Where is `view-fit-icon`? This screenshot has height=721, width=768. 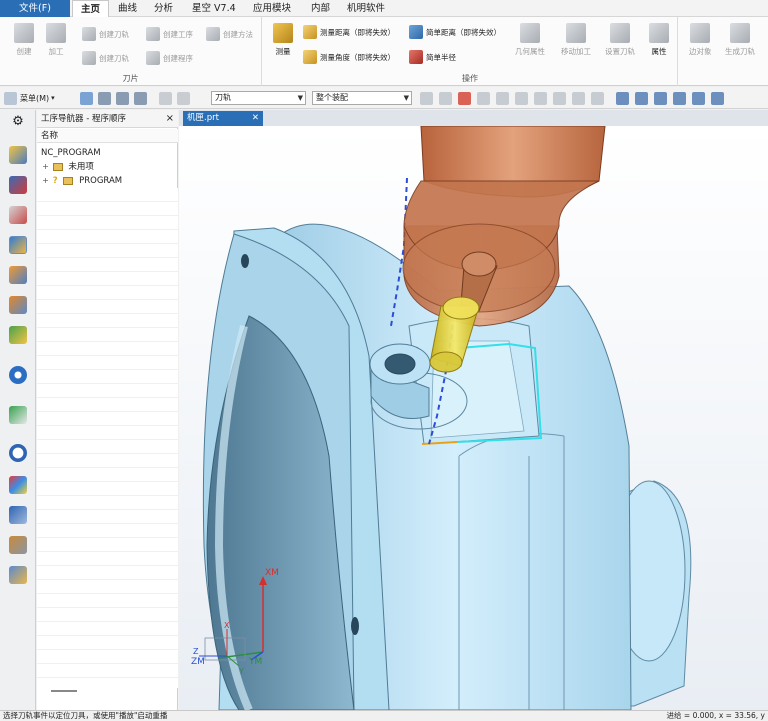
view-fit-icon is located at coordinates (622, 98).